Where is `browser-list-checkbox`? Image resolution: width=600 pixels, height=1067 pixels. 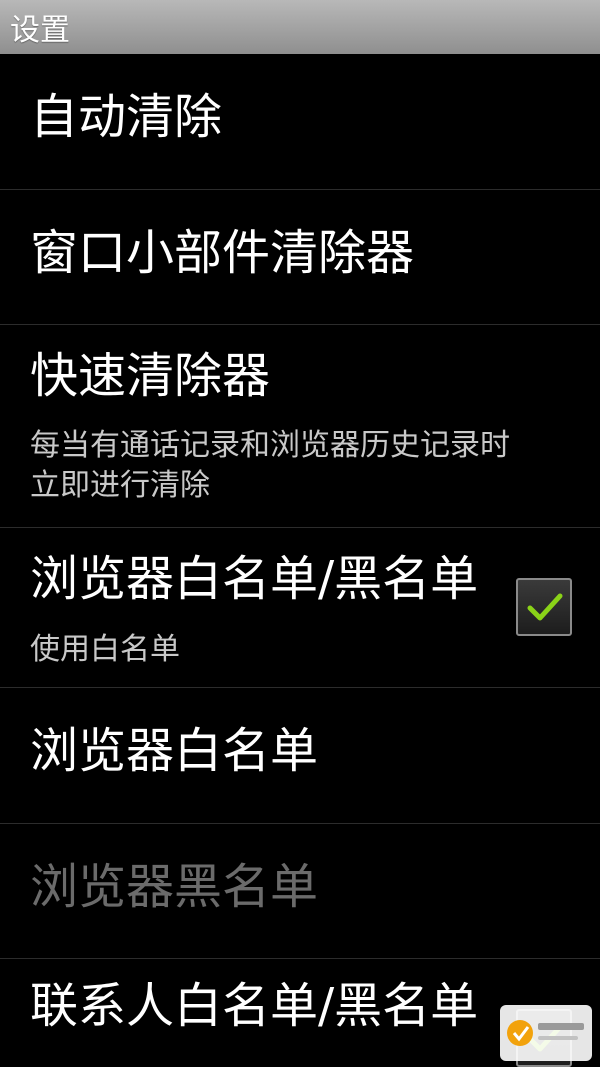 browser-list-checkbox is located at coordinates (544, 607).